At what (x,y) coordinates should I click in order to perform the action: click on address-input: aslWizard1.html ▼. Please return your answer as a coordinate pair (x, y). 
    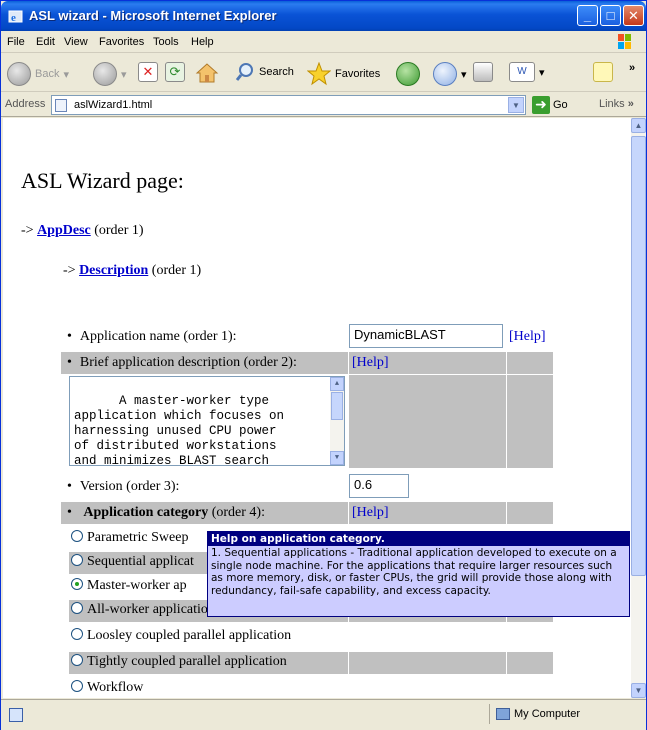
    Looking at the image, I should click on (288, 105).